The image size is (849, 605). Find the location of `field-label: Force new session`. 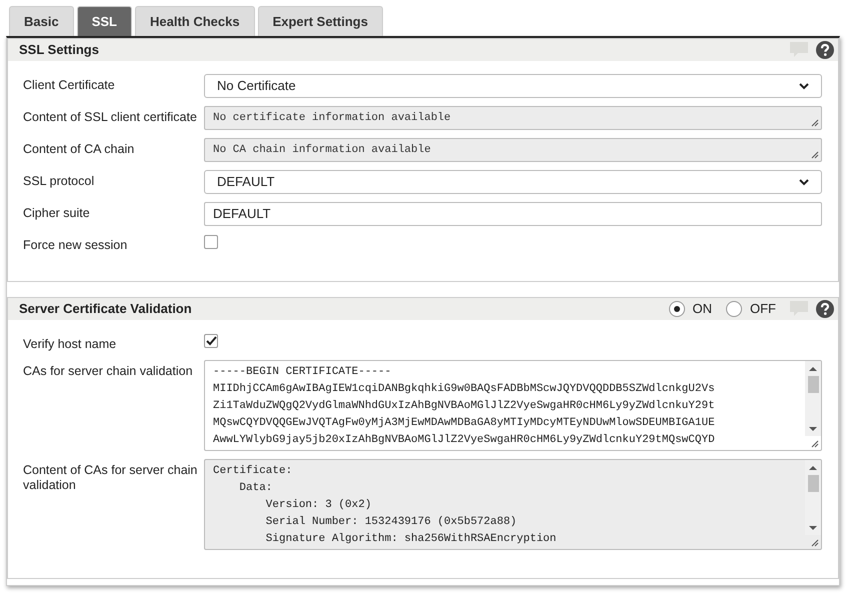

field-label: Force new session is located at coordinates (75, 245).